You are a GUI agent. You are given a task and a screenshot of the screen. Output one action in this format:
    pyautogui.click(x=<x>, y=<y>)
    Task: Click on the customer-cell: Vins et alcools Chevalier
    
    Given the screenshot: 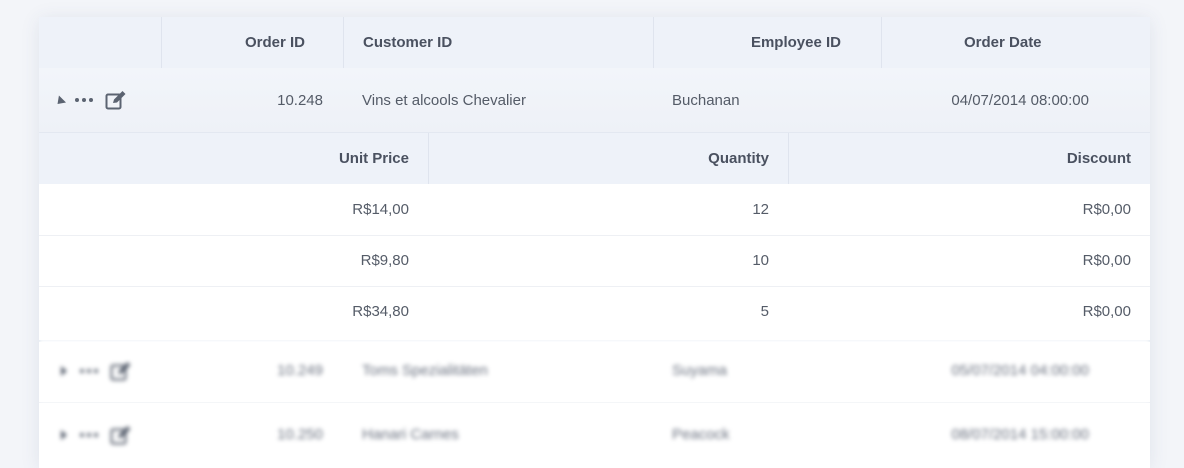 What is the action you would take?
    pyautogui.click(x=444, y=100)
    